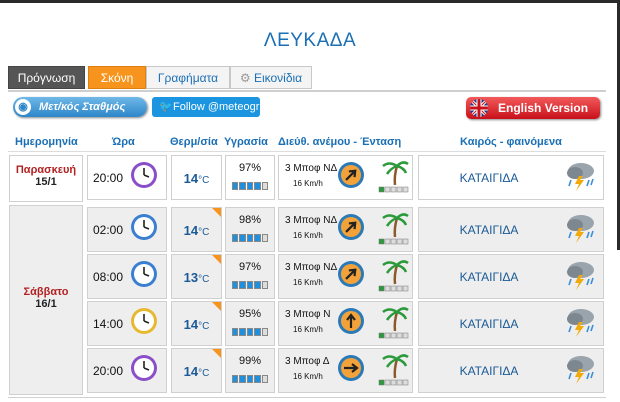 The image size is (620, 402). I want to click on header-weather: Καιρός - φαινόμενα, so click(511, 142).